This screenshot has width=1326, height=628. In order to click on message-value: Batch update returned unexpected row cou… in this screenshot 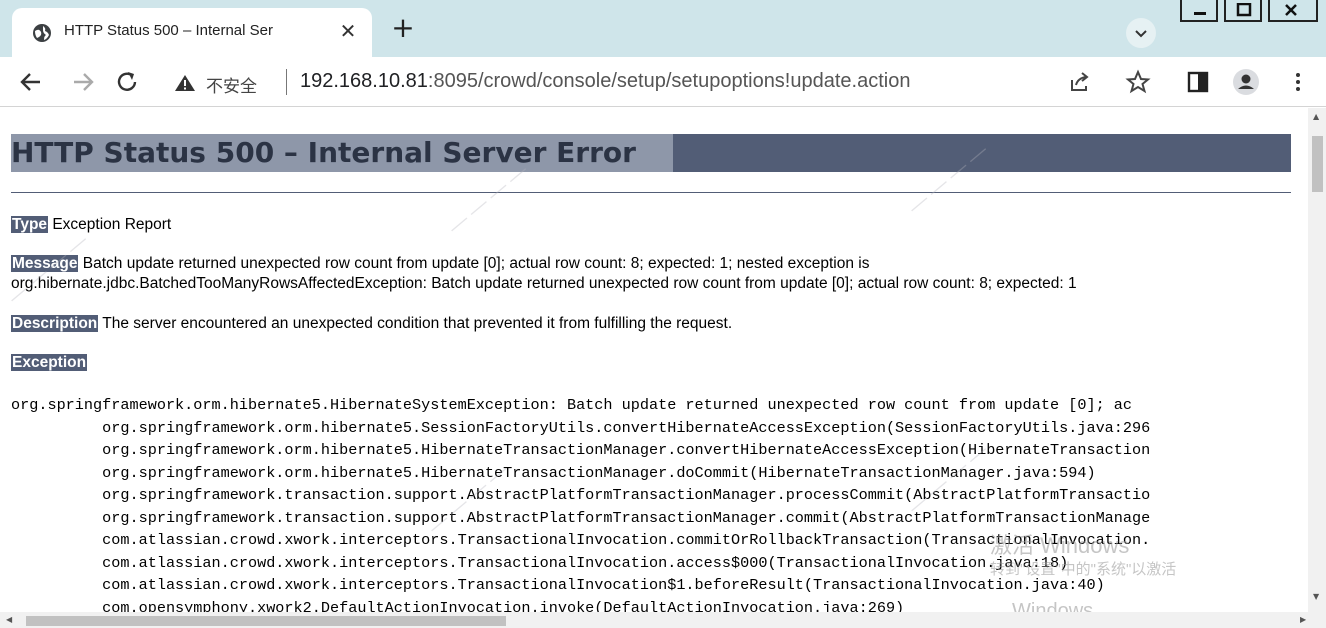, I will do `click(476, 263)`.